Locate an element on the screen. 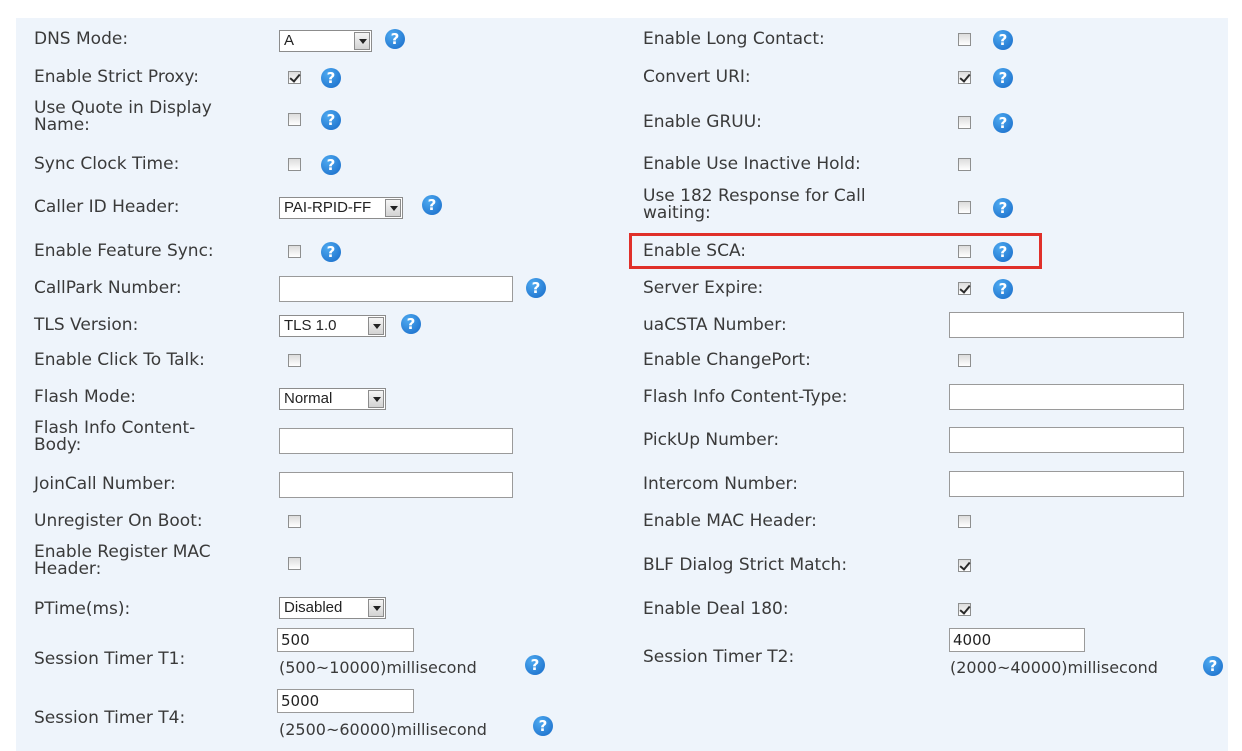 The width and height of the screenshot is (1242, 751). label-sync-clock: Sync Clock Time: is located at coordinates (107, 164).